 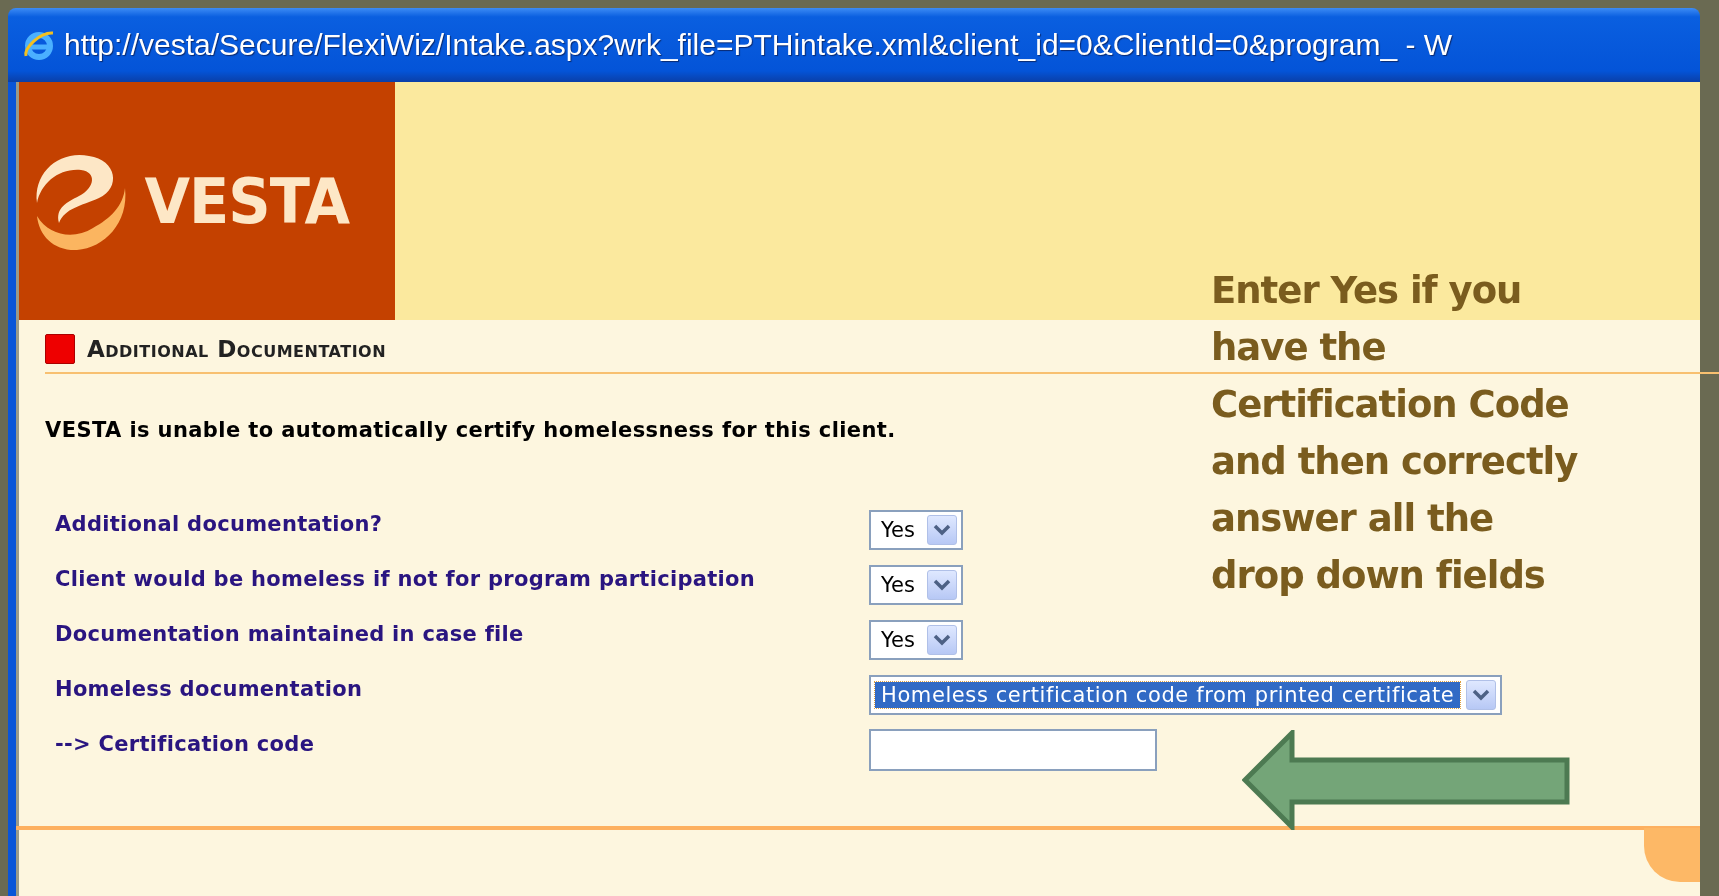 What do you see at coordinates (219, 523) in the screenshot?
I see `field-label: Additional documentation?` at bounding box center [219, 523].